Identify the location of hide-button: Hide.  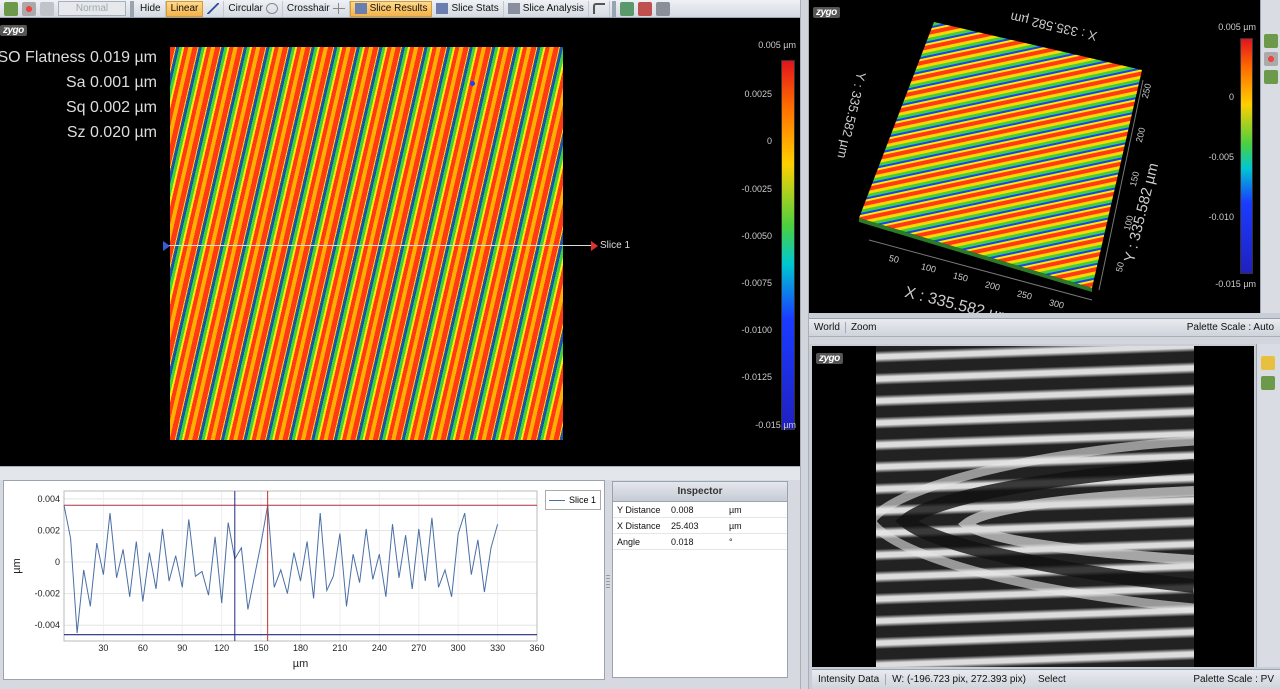
(151, 8).